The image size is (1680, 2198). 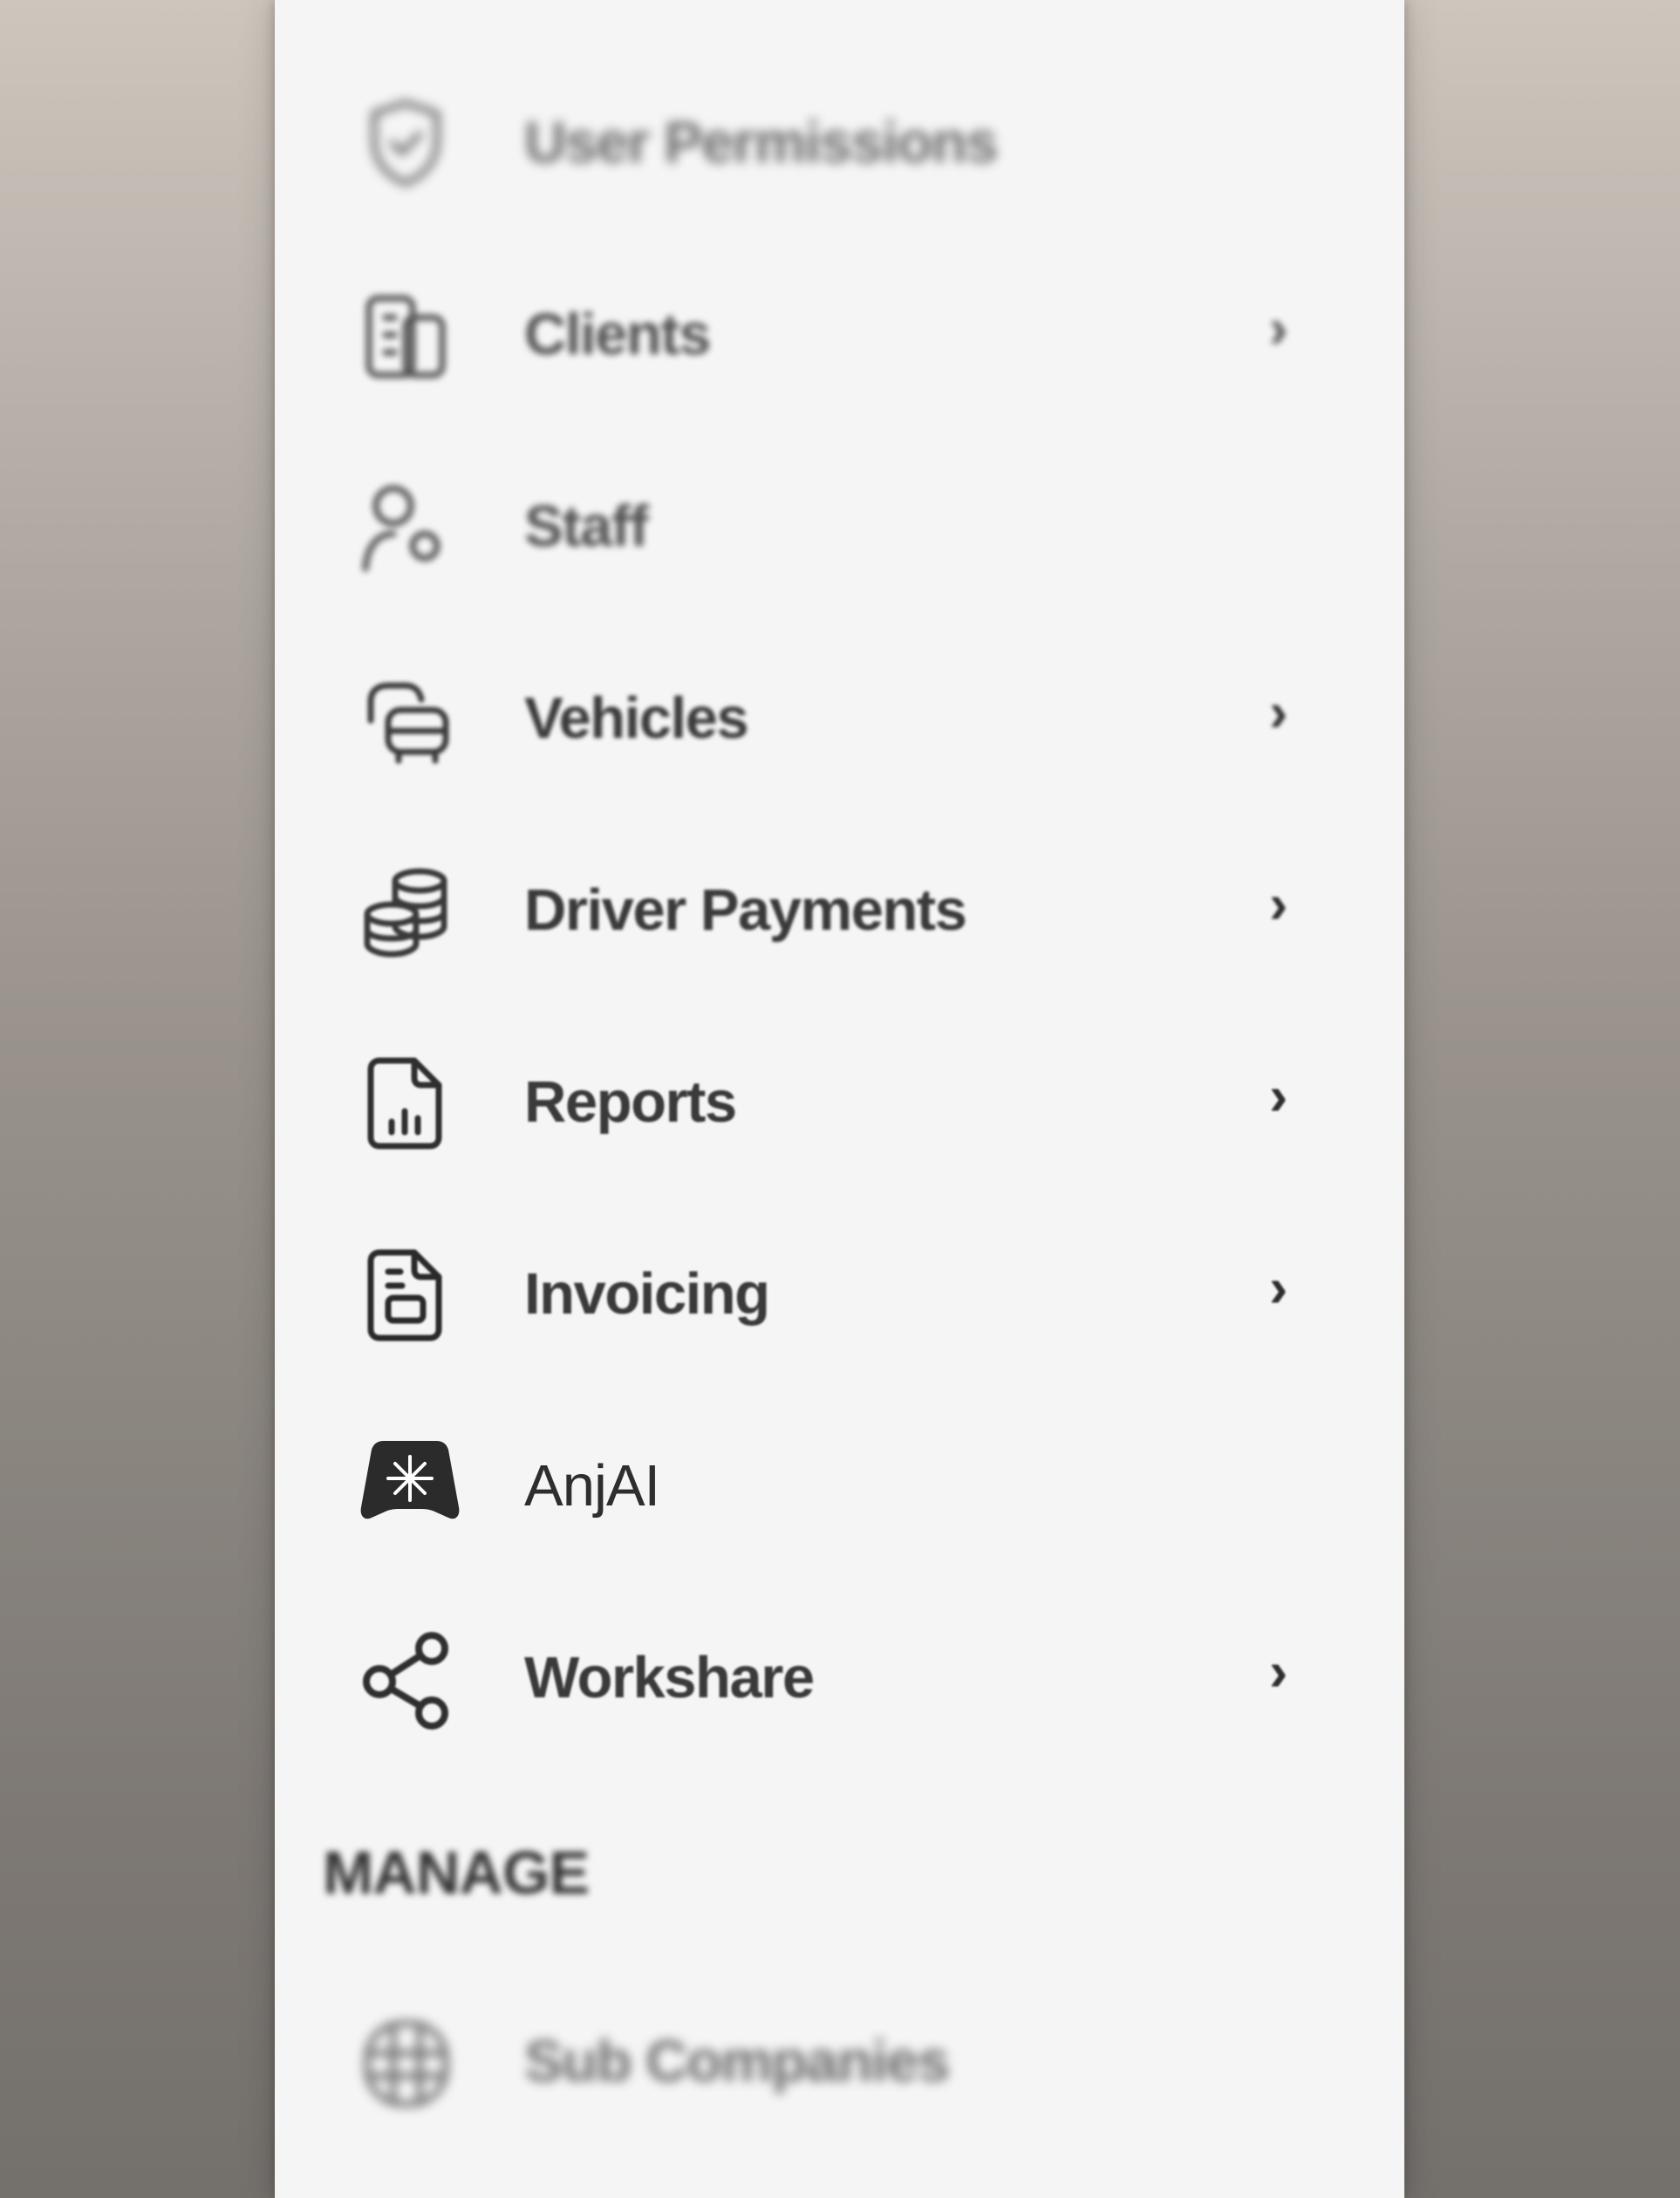 I want to click on menu-item-label: User Permissions, so click(x=761, y=142).